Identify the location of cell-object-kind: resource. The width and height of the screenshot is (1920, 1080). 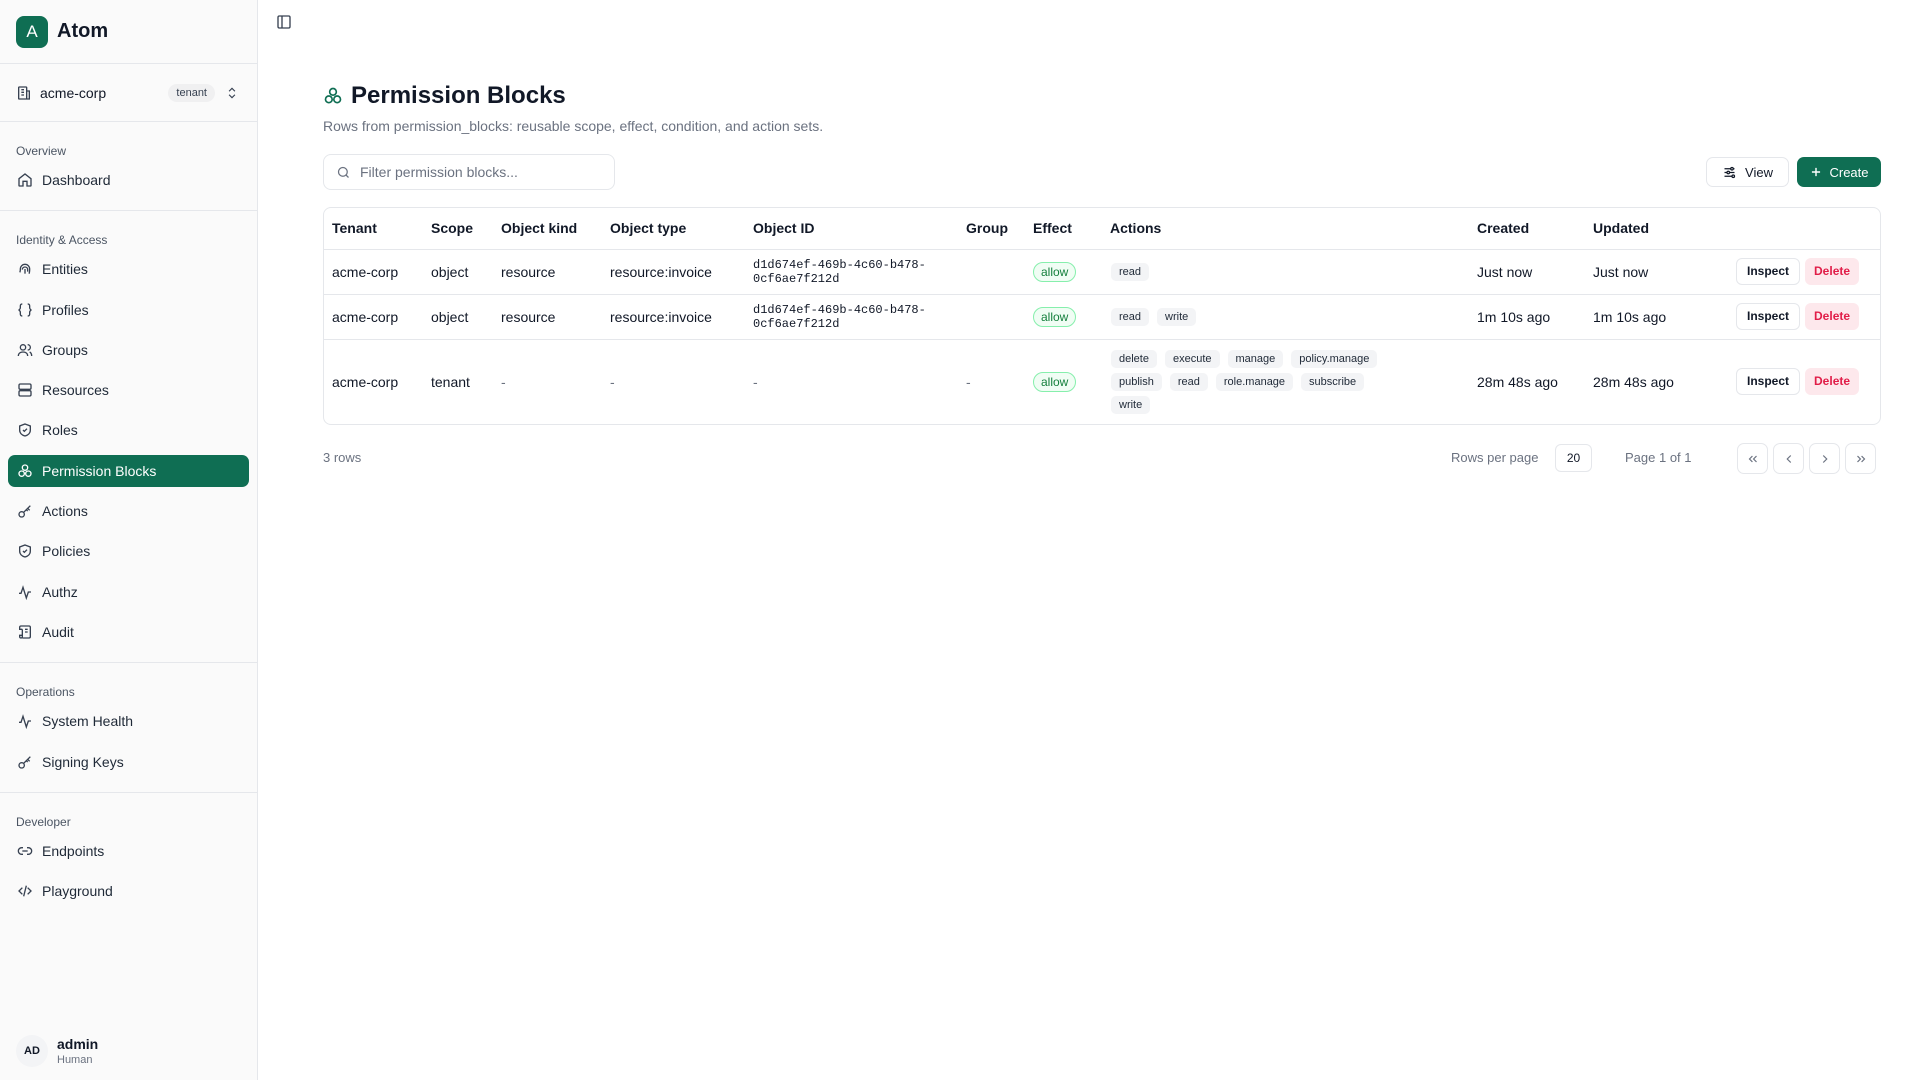
(547, 272).